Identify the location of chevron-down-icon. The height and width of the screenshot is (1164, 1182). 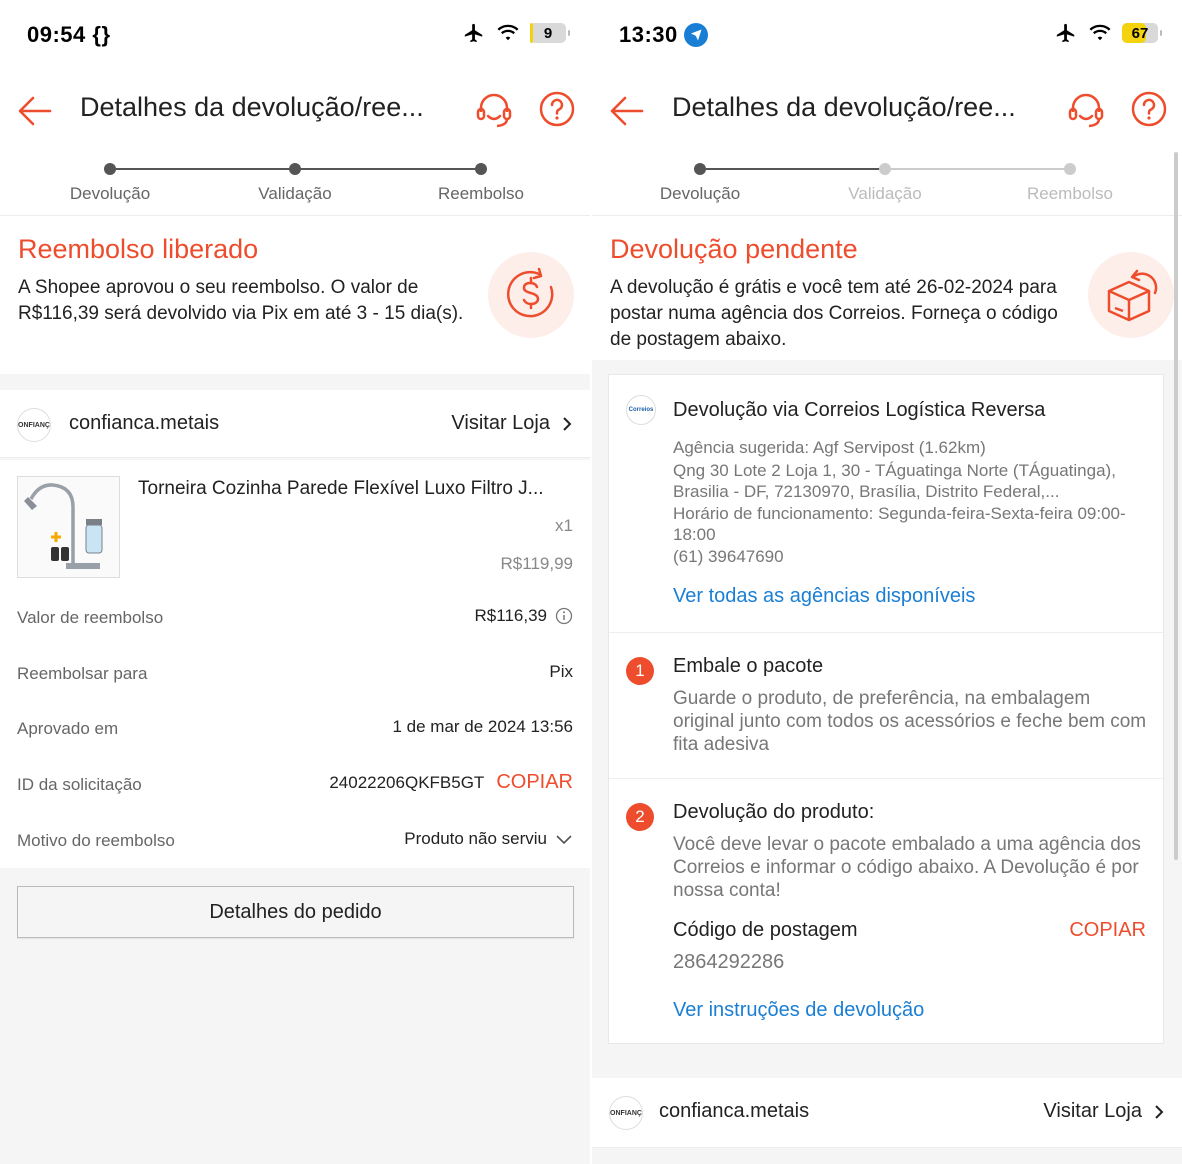
(564, 840).